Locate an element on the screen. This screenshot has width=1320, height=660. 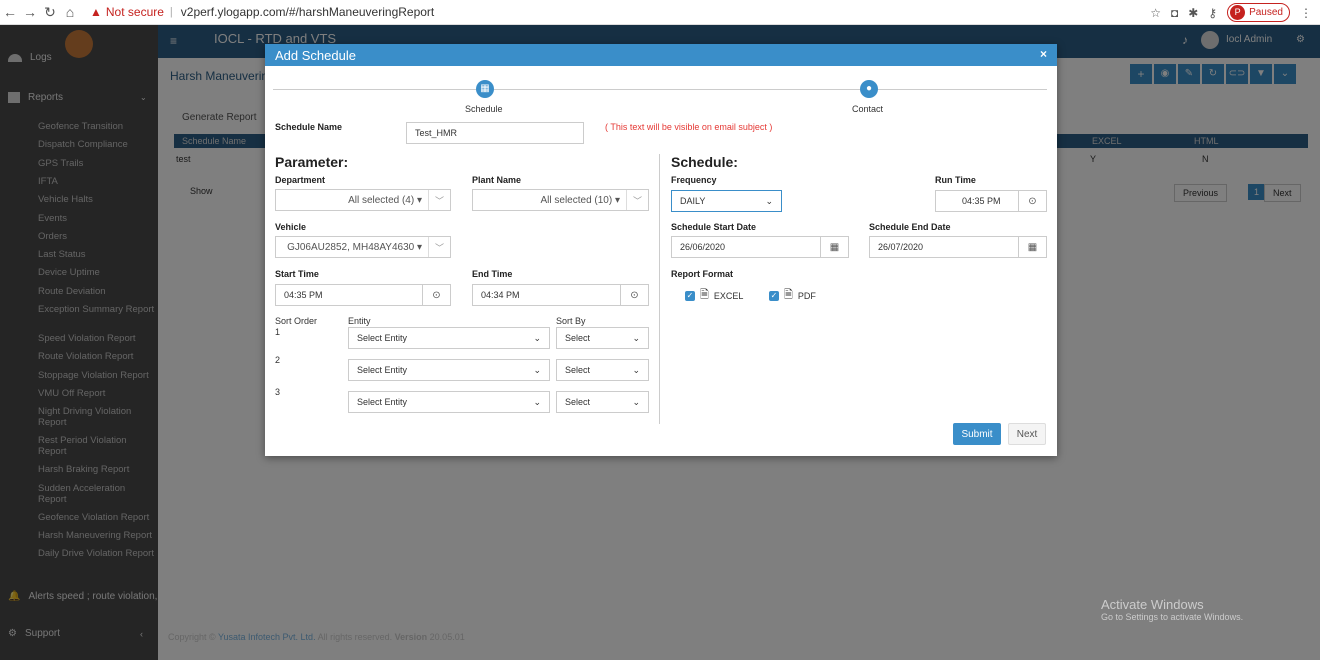
profile-avatar: P is located at coordinates (1238, 12).